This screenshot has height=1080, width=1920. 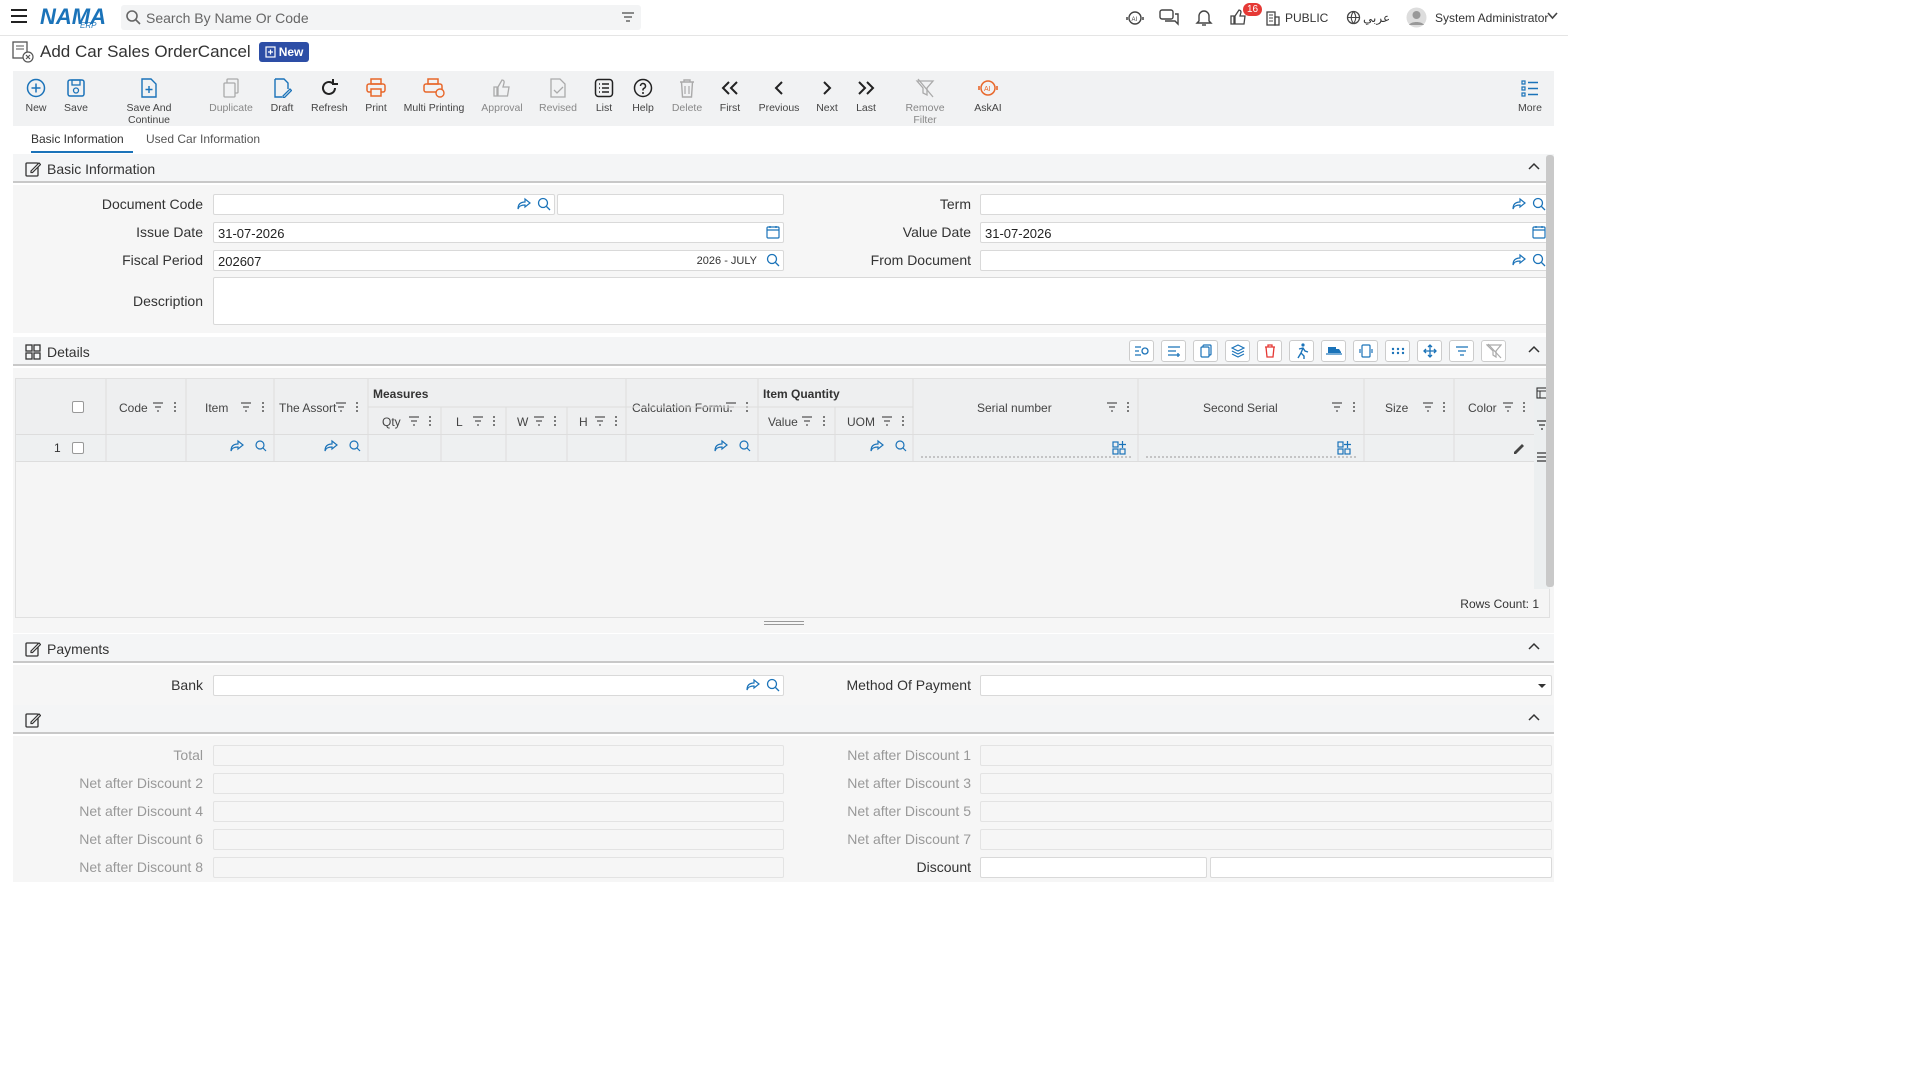 What do you see at coordinates (1381, 867) in the screenshot?
I see `discount-amount-input` at bounding box center [1381, 867].